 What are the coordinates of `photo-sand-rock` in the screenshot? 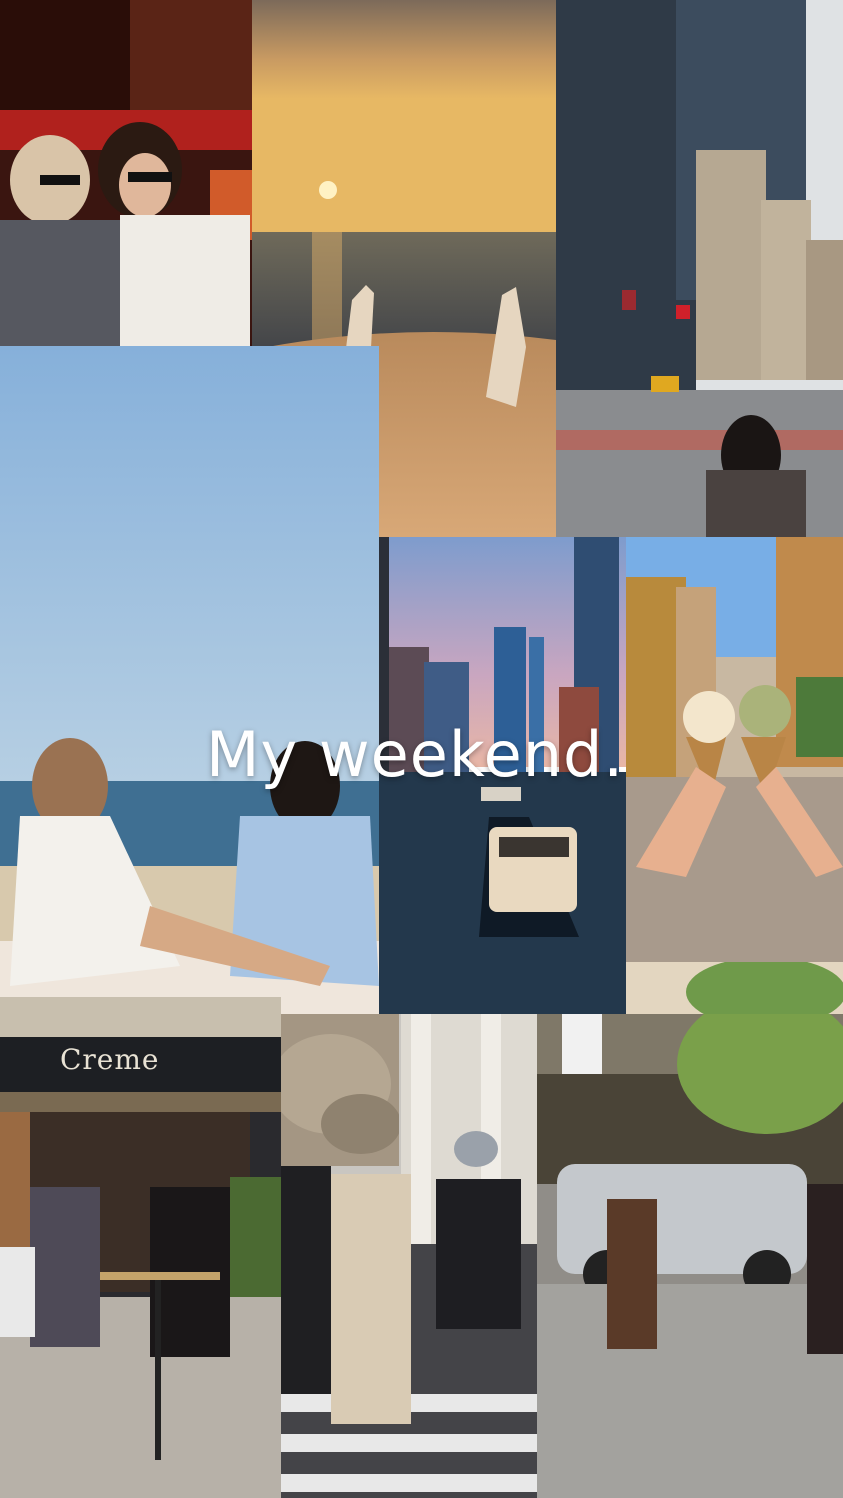 It's located at (340, 1090).